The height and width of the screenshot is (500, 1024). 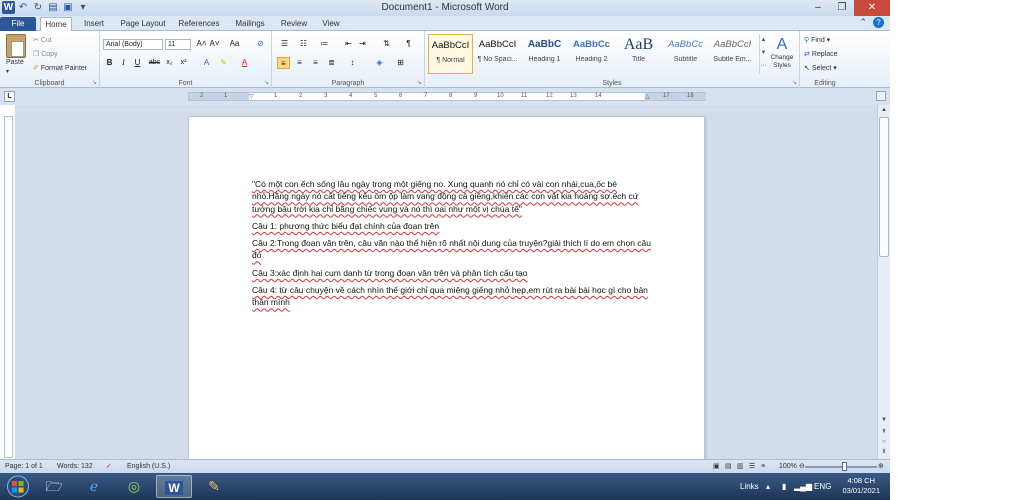 What do you see at coordinates (768, 486) in the screenshot?
I see `tray-expand-icon: ▴` at bounding box center [768, 486].